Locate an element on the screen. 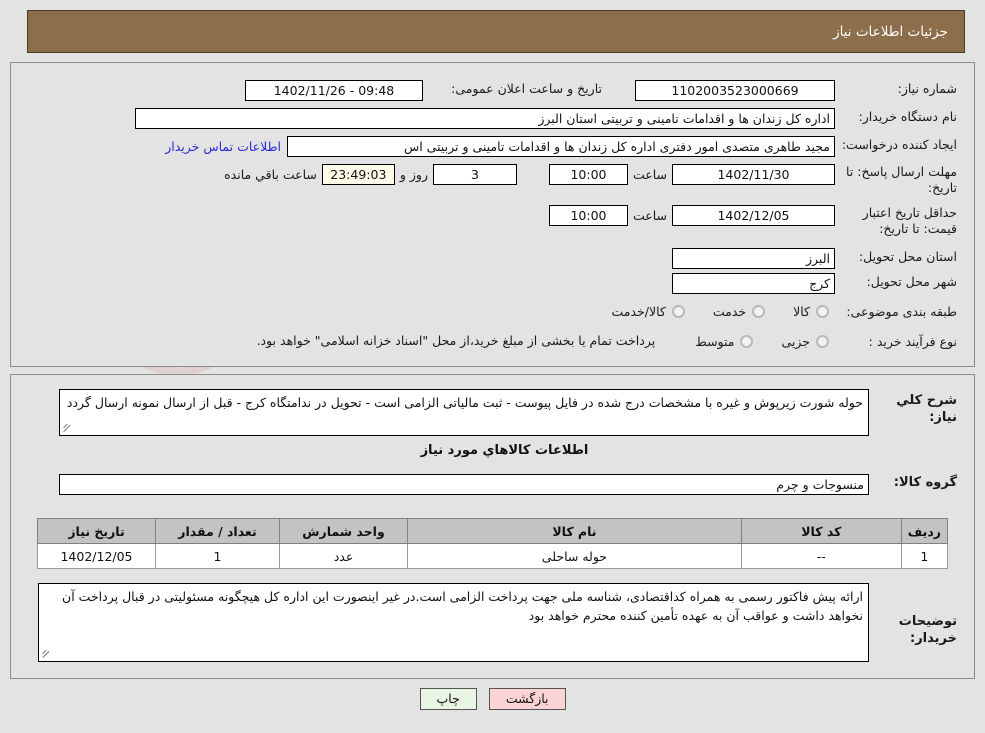 The width and height of the screenshot is (985, 733). cell-code: -- is located at coordinates (821, 556).